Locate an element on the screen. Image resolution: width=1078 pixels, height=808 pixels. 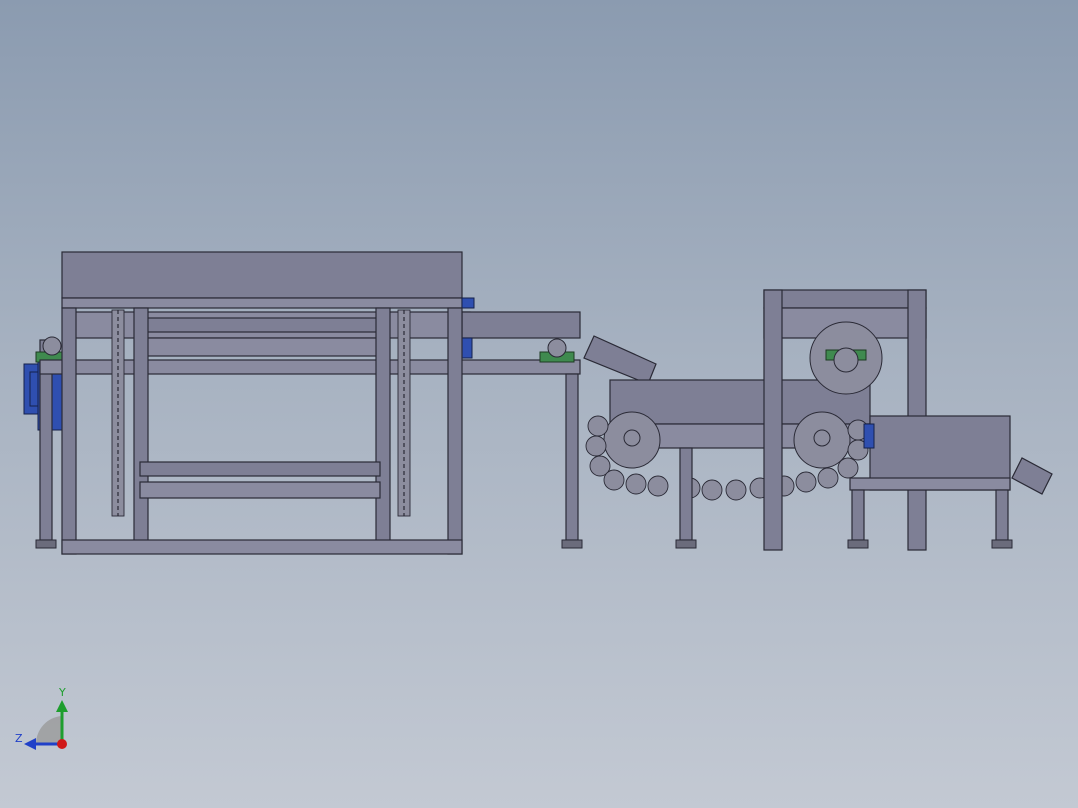
output-motor is located at coordinates (869, 436).